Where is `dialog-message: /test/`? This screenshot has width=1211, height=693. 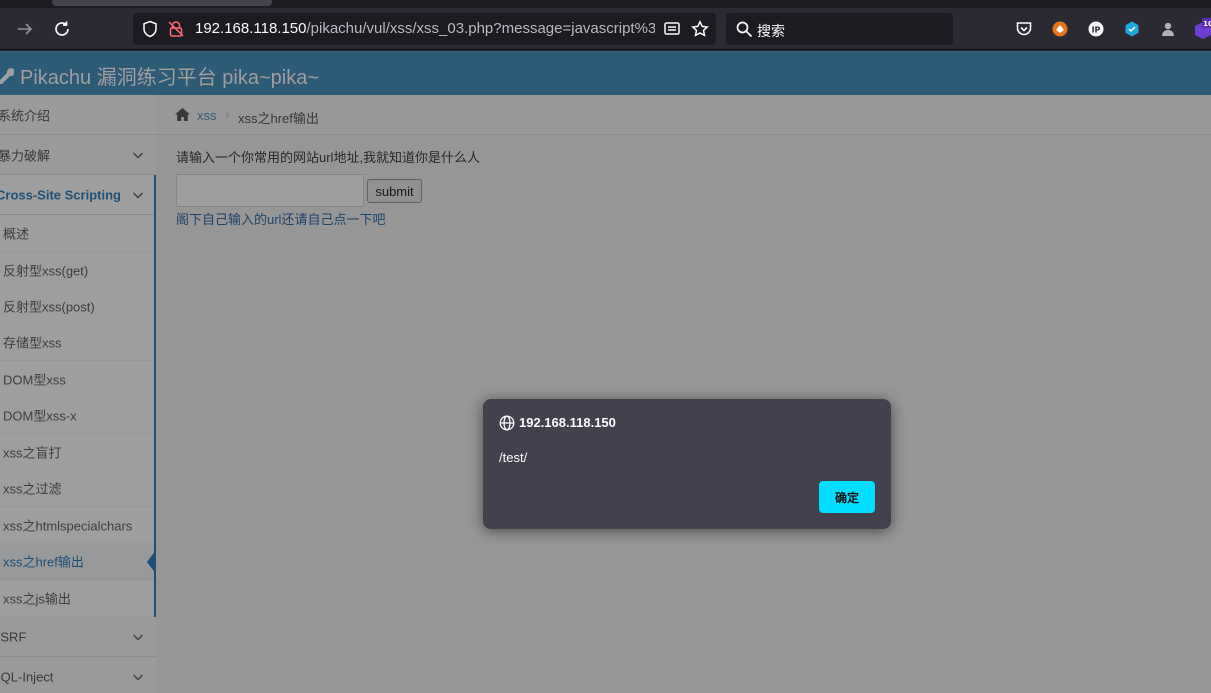
dialog-message: /test/ is located at coordinates (513, 457).